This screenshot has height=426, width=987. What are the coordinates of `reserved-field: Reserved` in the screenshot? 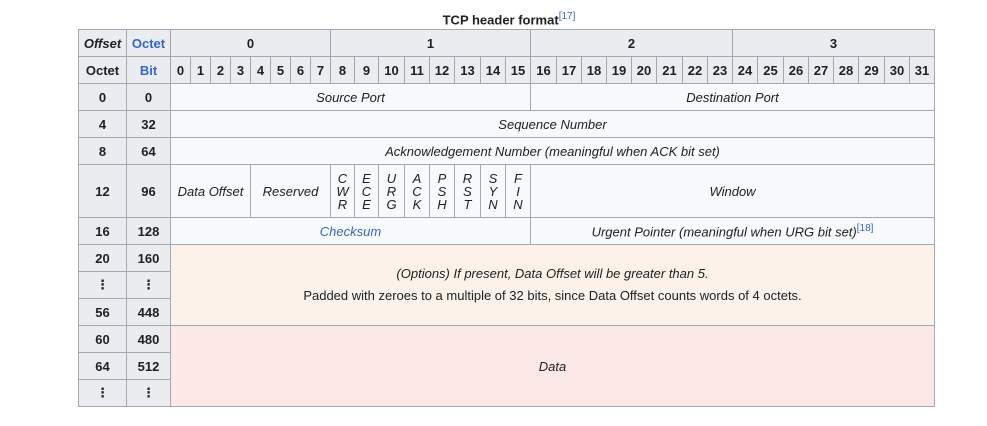 It's located at (290, 191).